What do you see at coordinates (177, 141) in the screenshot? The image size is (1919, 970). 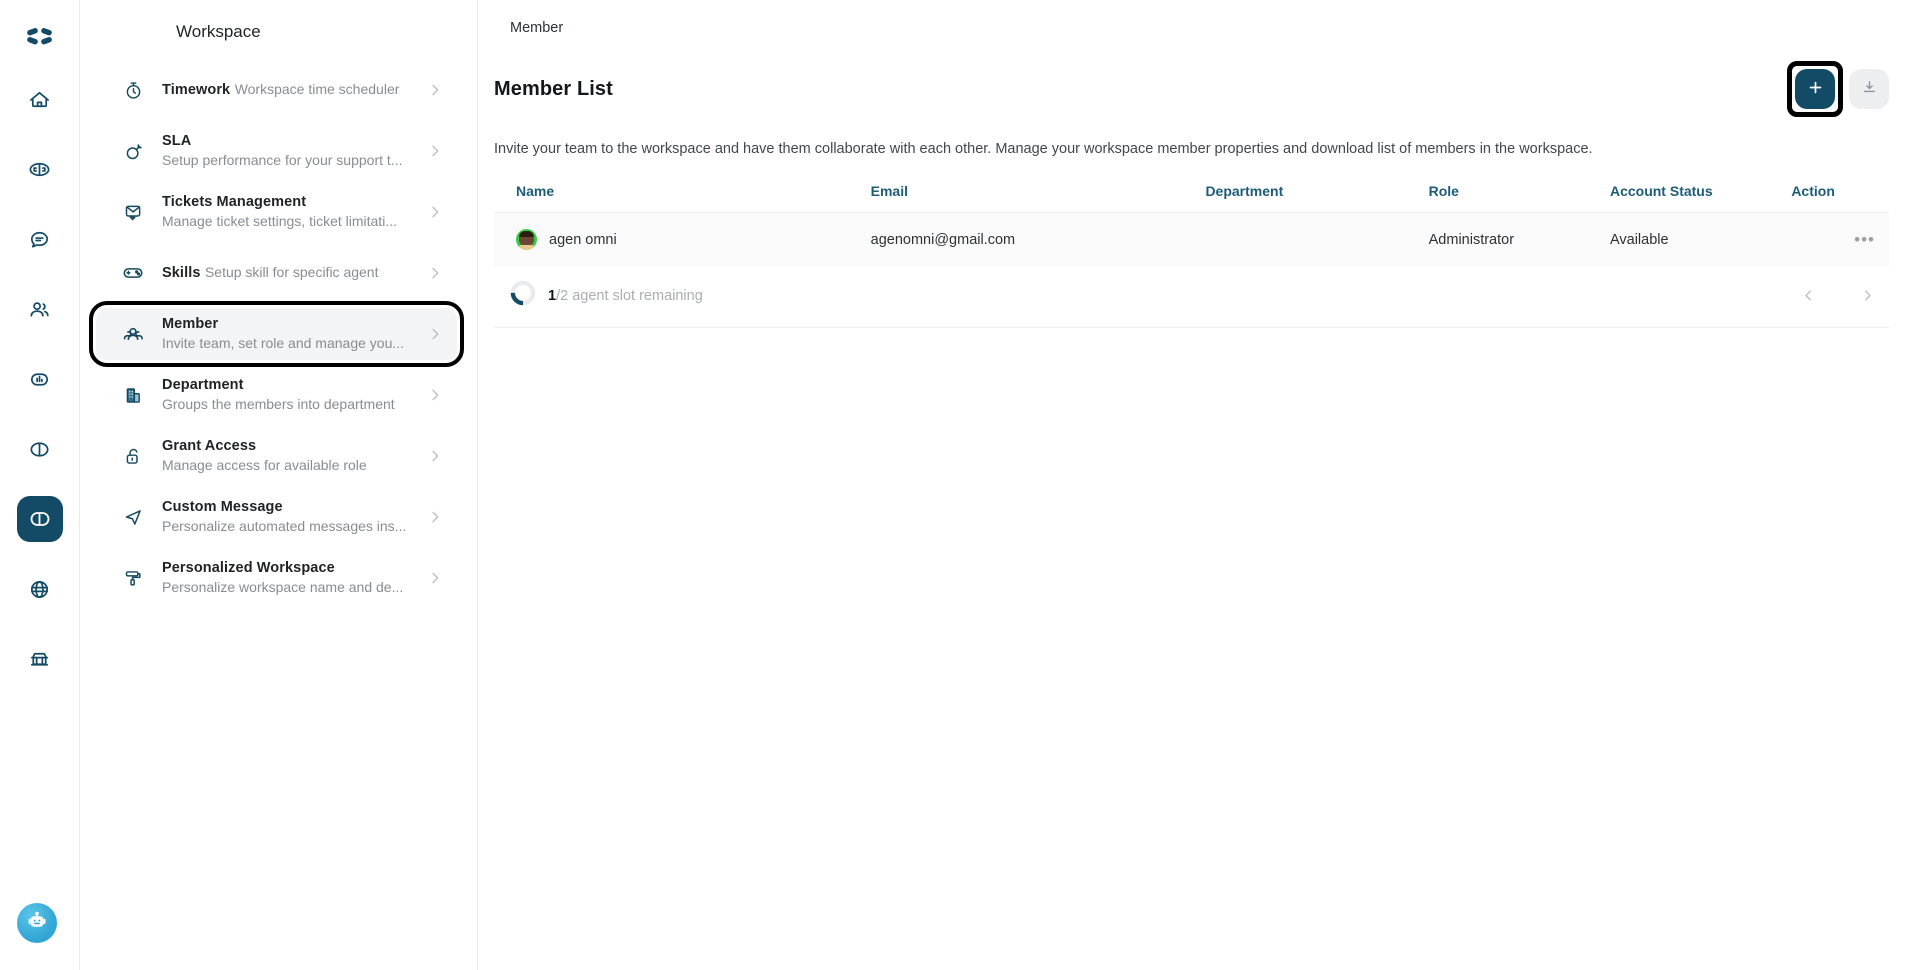 I see `panel-item-title: SLA` at bounding box center [177, 141].